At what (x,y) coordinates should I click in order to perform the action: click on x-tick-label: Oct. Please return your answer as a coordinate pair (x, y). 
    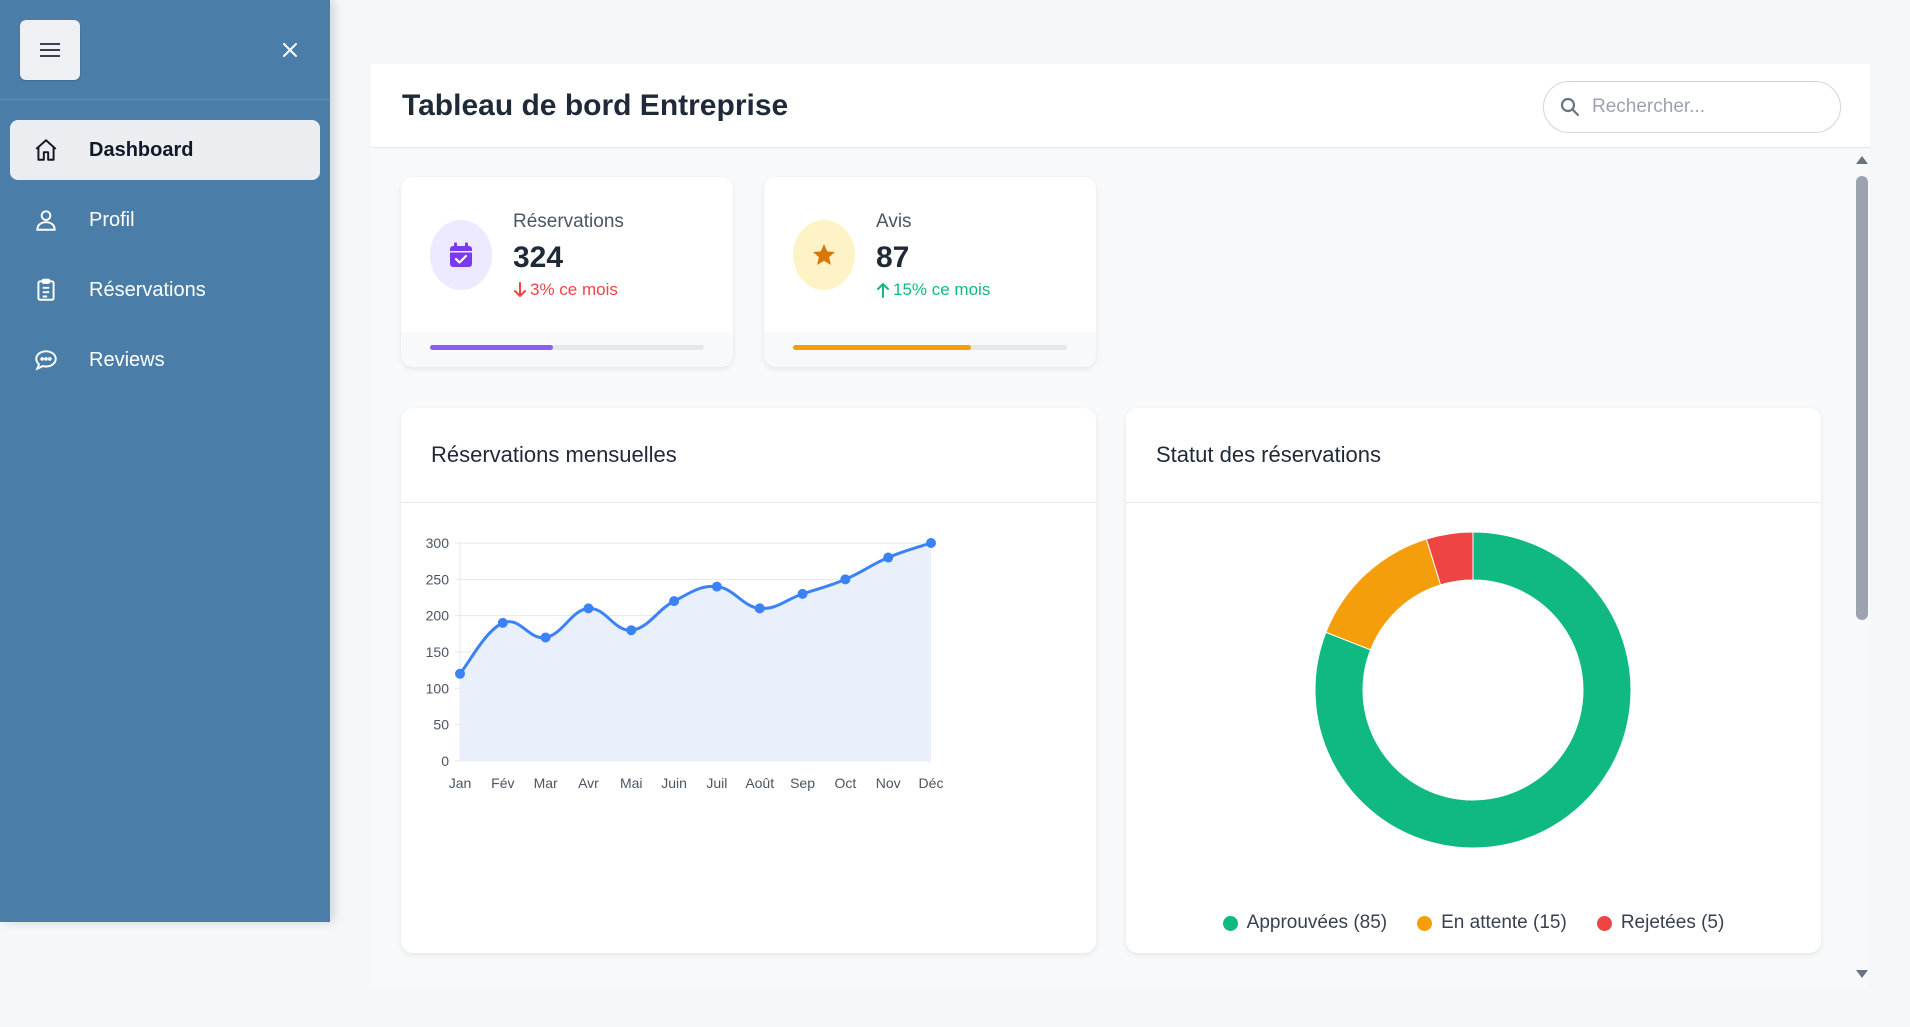
    Looking at the image, I should click on (845, 783).